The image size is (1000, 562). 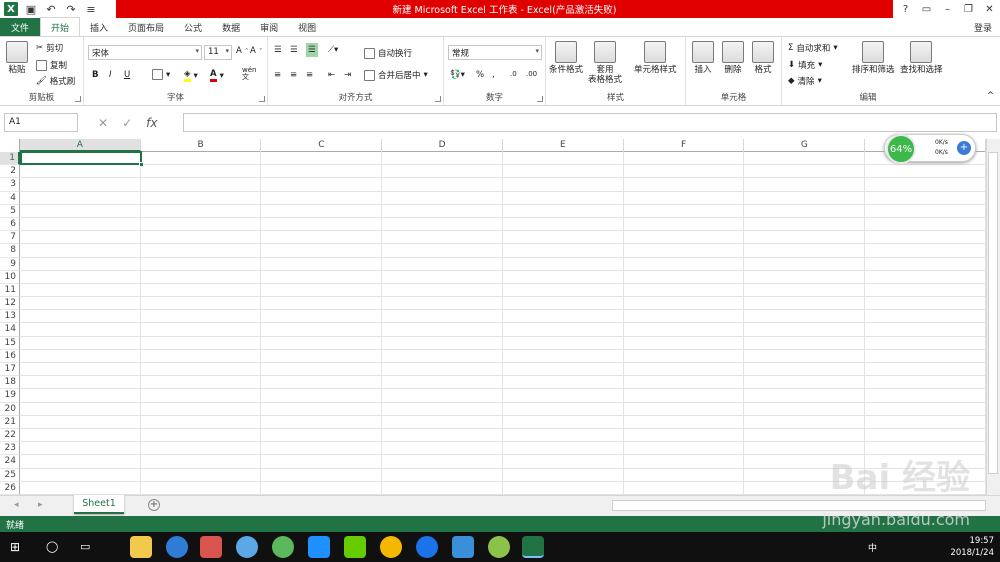 What do you see at coordinates (590, 122) in the screenshot?
I see `formula-input` at bounding box center [590, 122].